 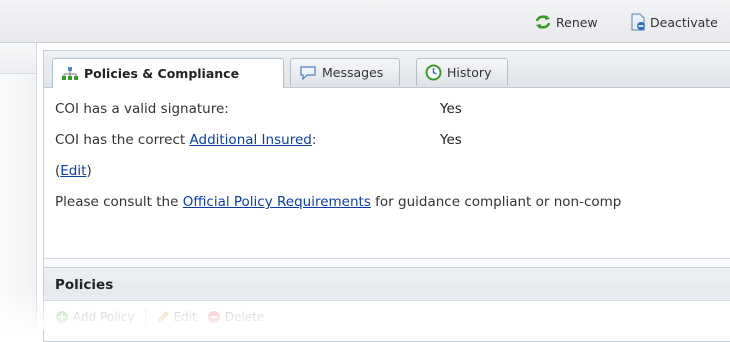 I want to click on left-panel-edge, so click(x=18, y=186).